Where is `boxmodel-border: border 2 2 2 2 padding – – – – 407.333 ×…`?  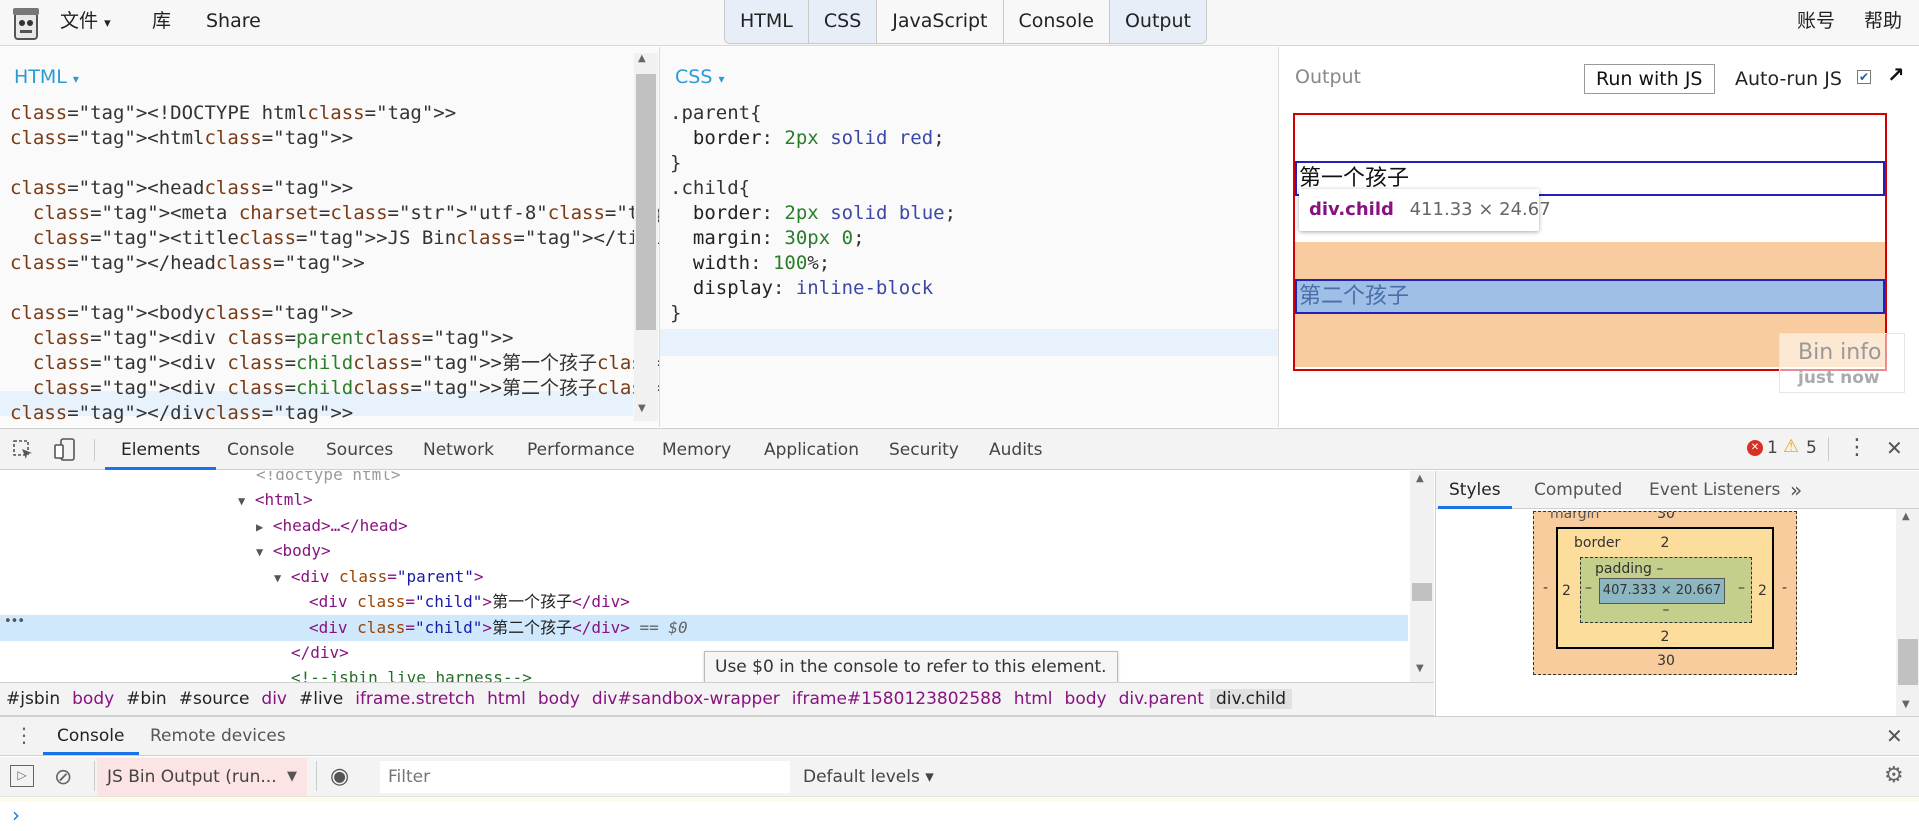
boxmodel-border: border 2 2 2 2 padding – – – – 407.333 ×… is located at coordinates (1665, 588).